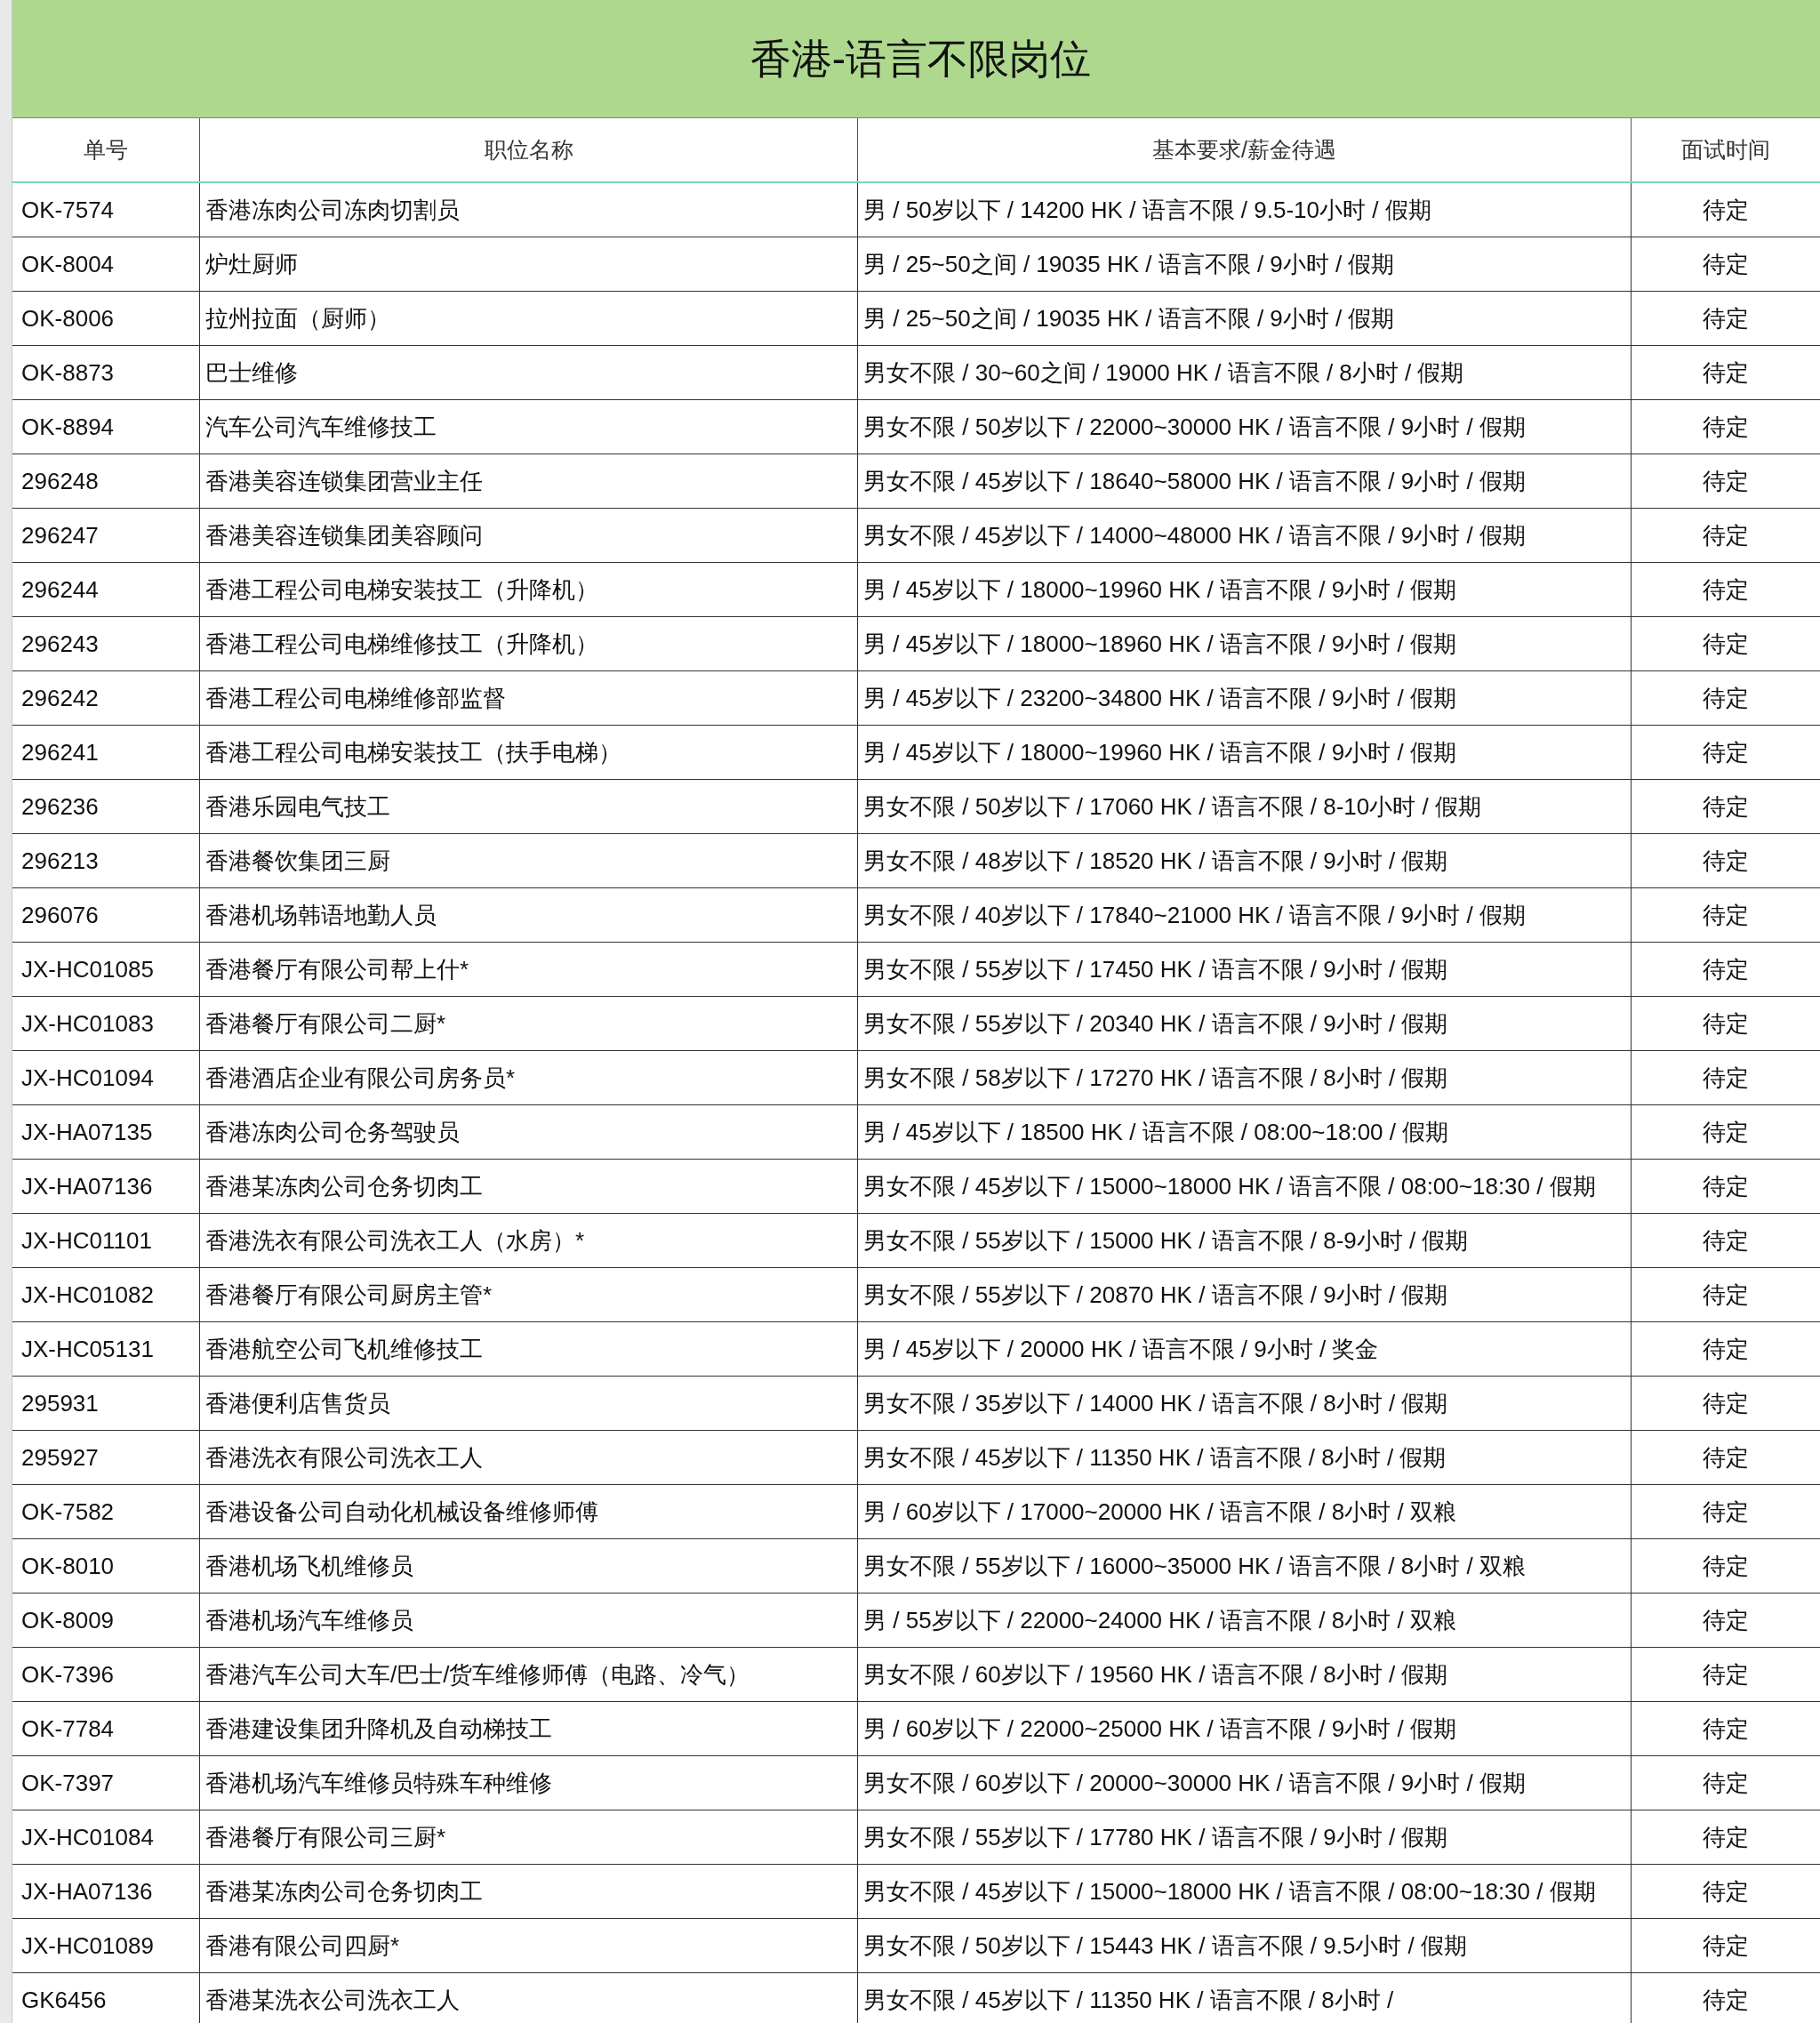 This screenshot has height=2023, width=1820. I want to click on table-cell: 男女不限 / 35岁以下 / 14000 HK / 语言不限 / 8小时 / 假期, so click(1245, 1403).